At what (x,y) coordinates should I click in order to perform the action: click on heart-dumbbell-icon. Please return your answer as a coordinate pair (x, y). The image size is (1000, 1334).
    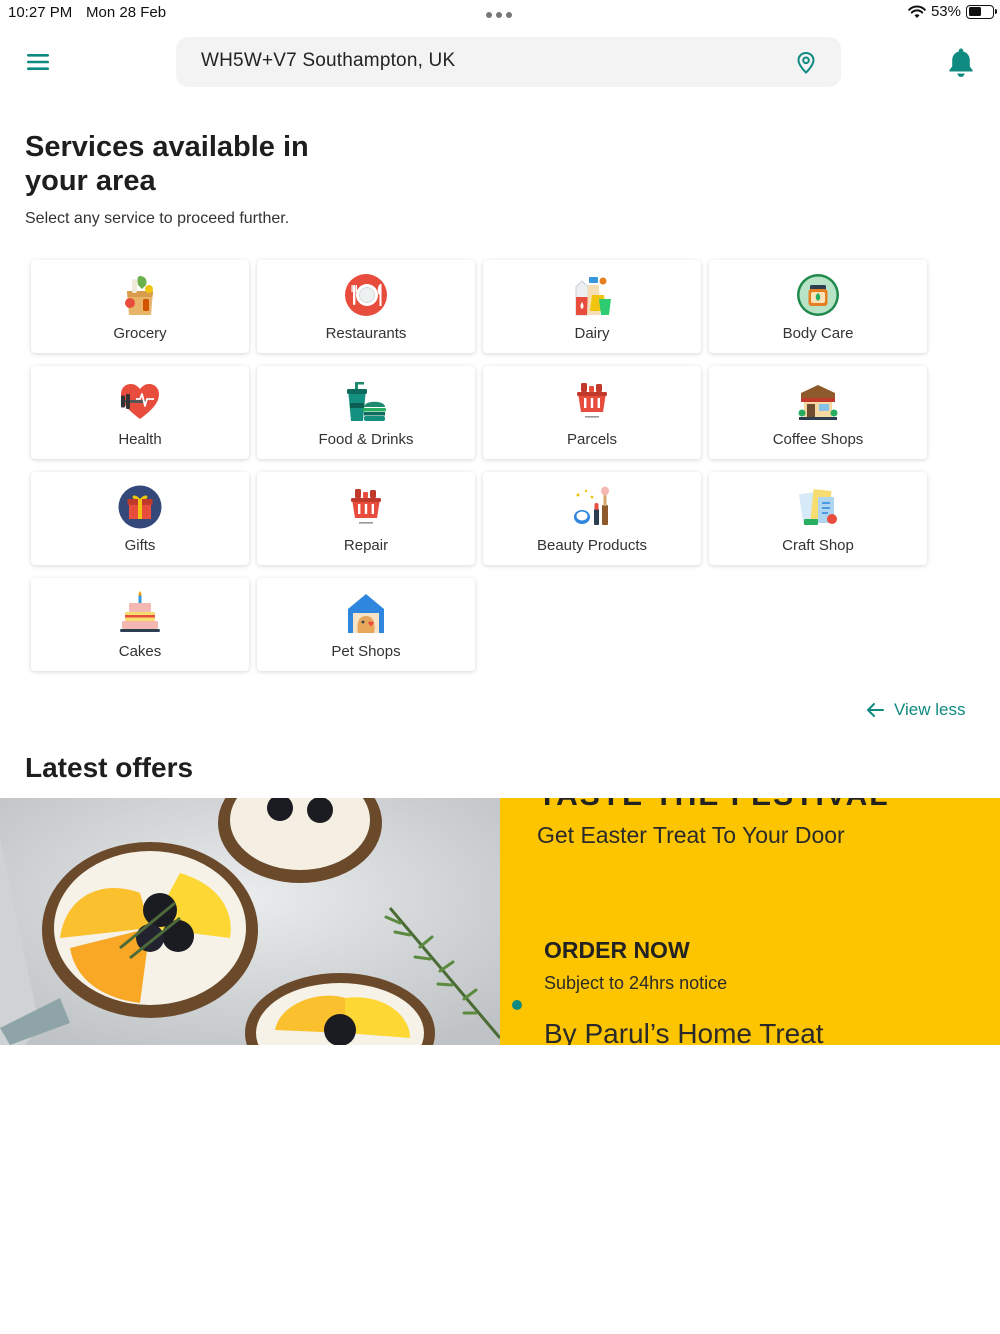
    Looking at the image, I should click on (140, 401).